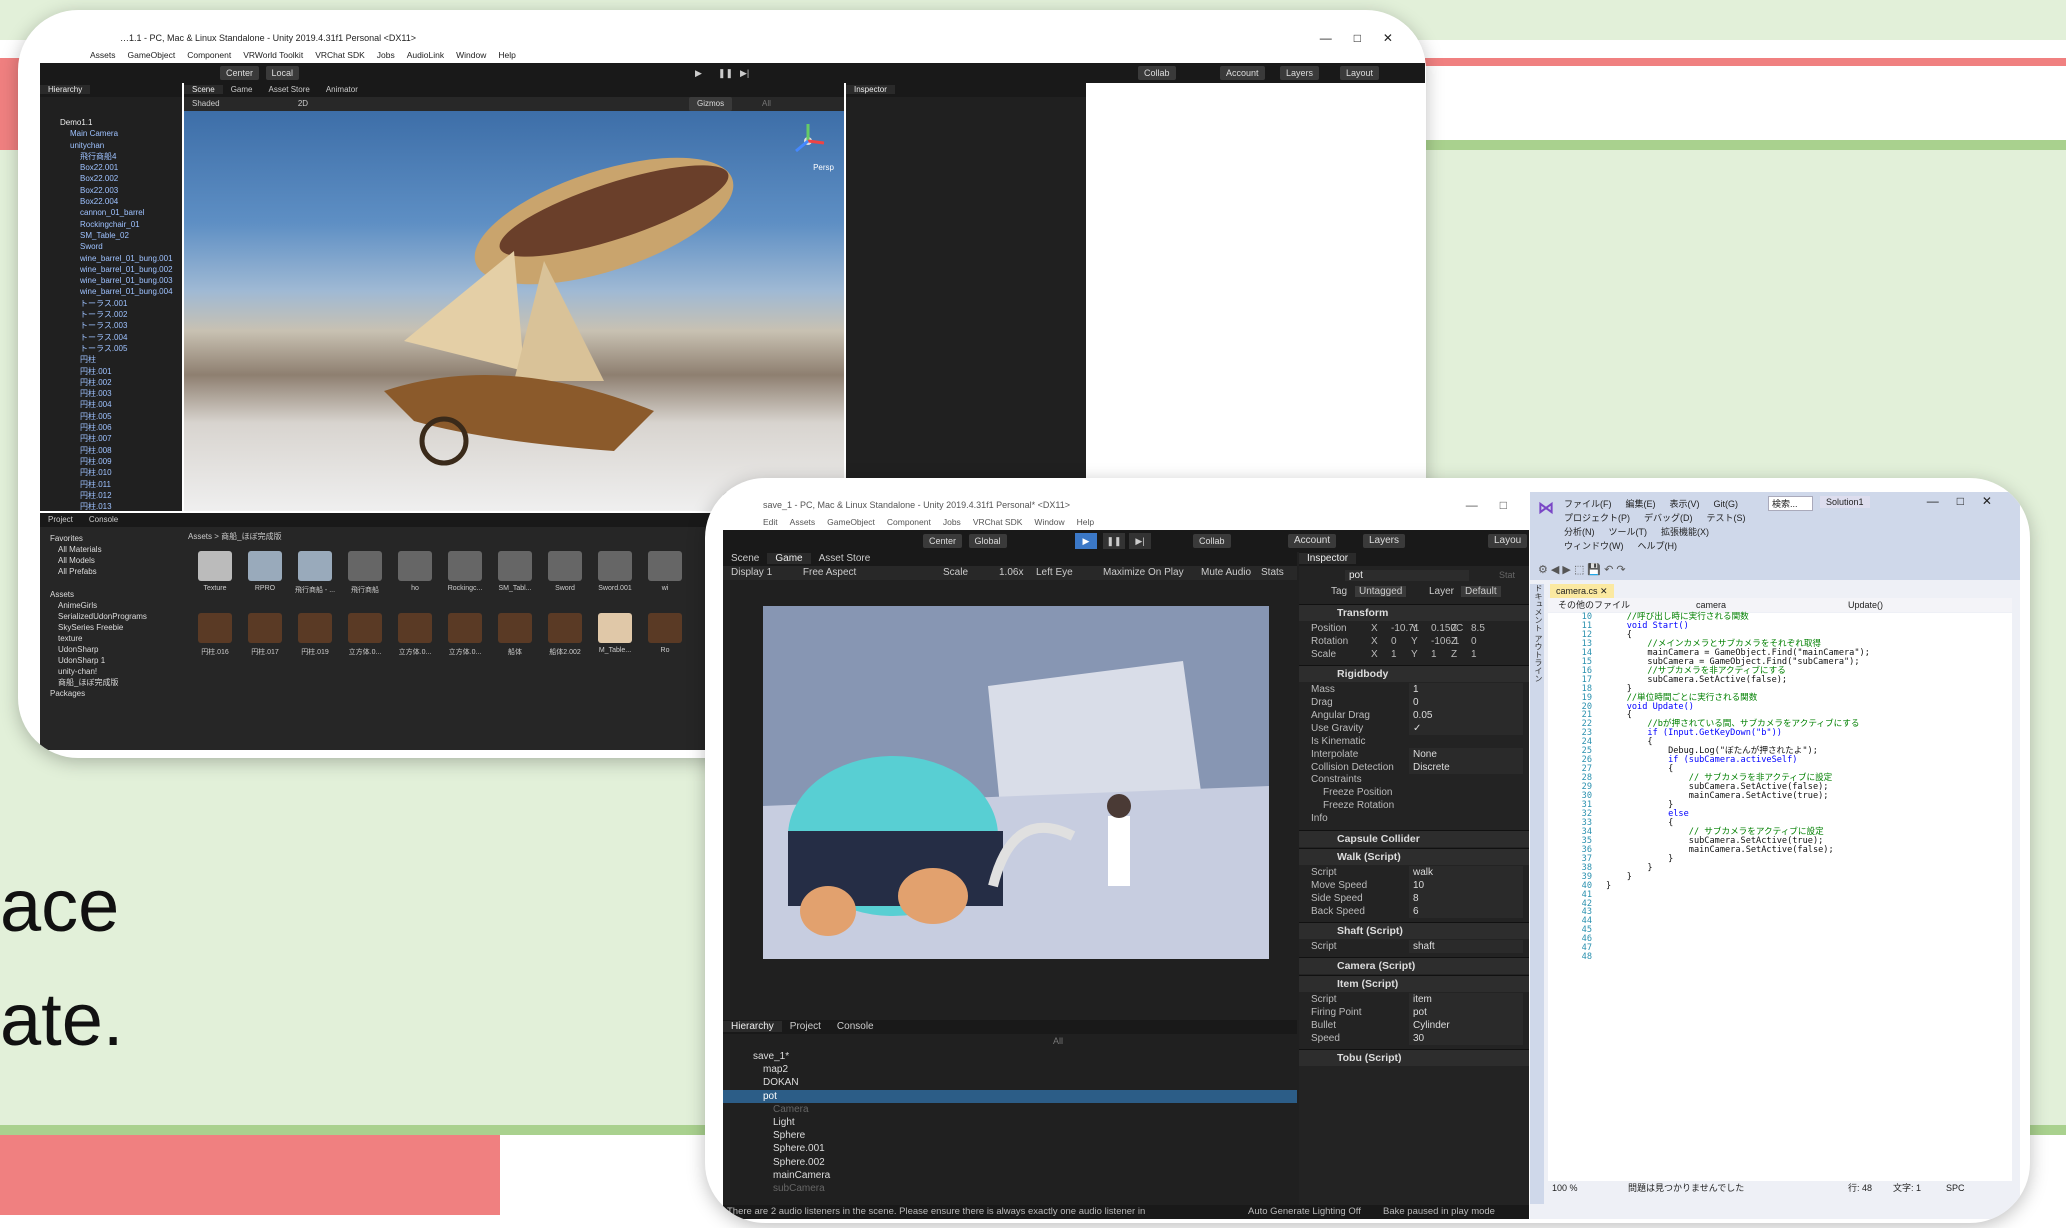 The image size is (2066, 1228). Describe the element at coordinates (1726, 504) in the screenshot. I see `vs-menu-item: Git(G)` at that location.